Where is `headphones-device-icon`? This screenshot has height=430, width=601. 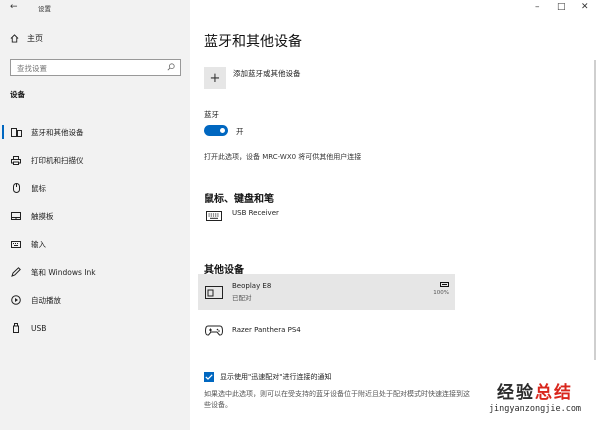 headphones-device-icon is located at coordinates (214, 292).